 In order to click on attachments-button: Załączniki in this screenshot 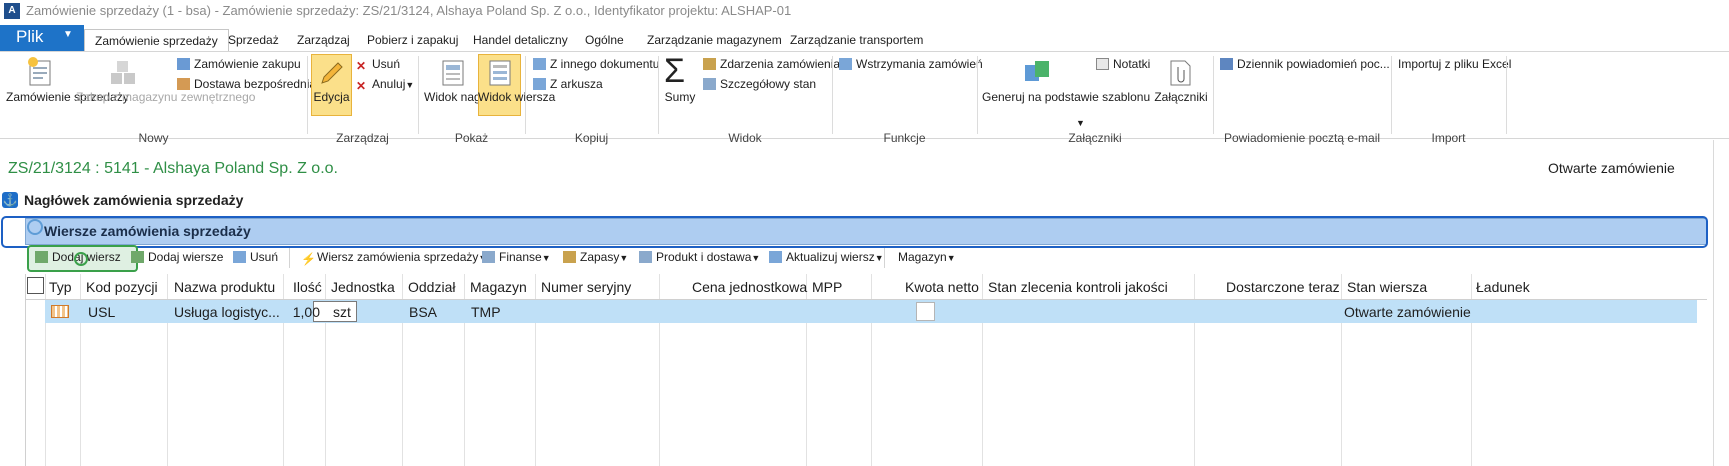, I will do `click(1181, 97)`.